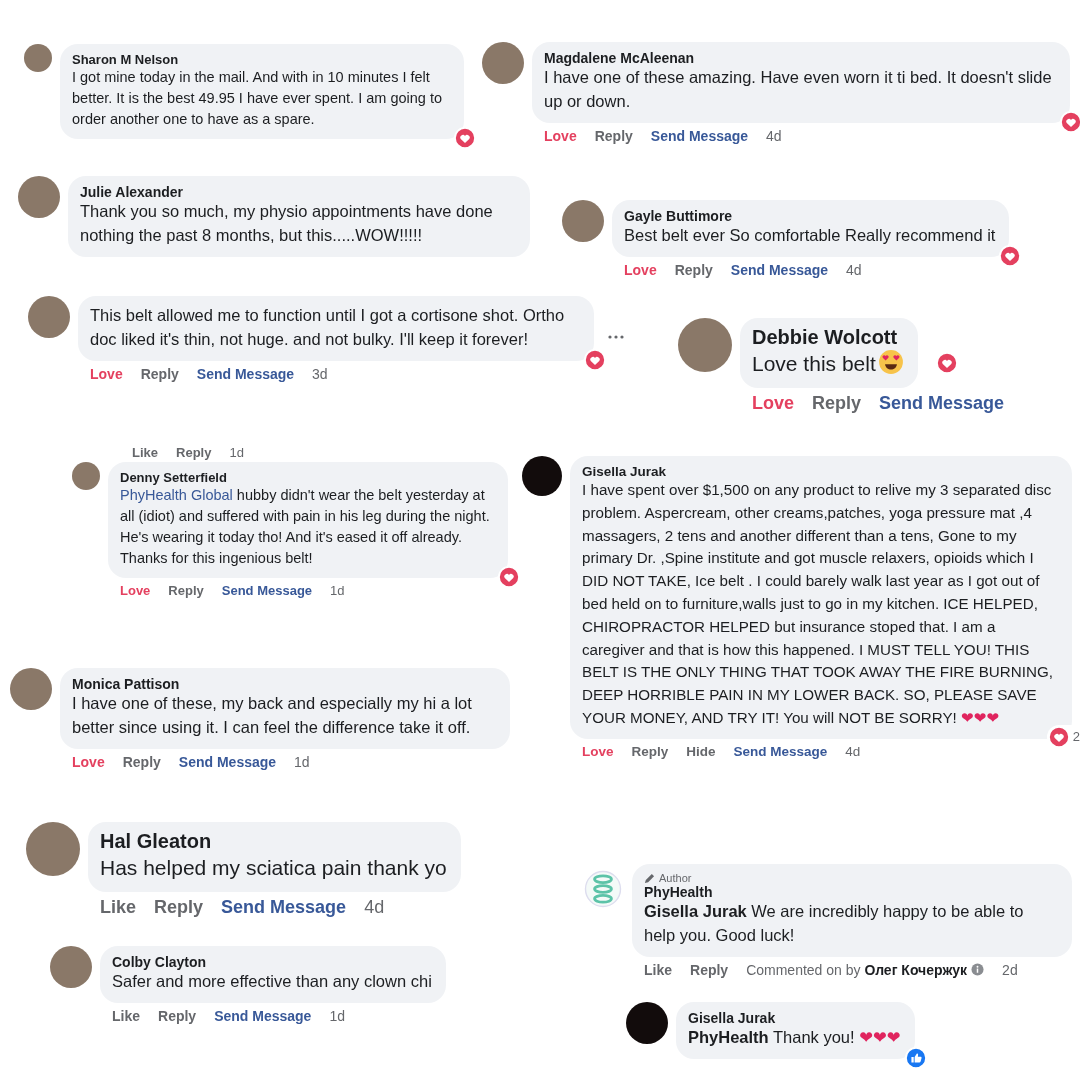 This screenshot has height=1068, width=1080. What do you see at coordinates (978, 970) in the screenshot?
I see `info-icon` at bounding box center [978, 970].